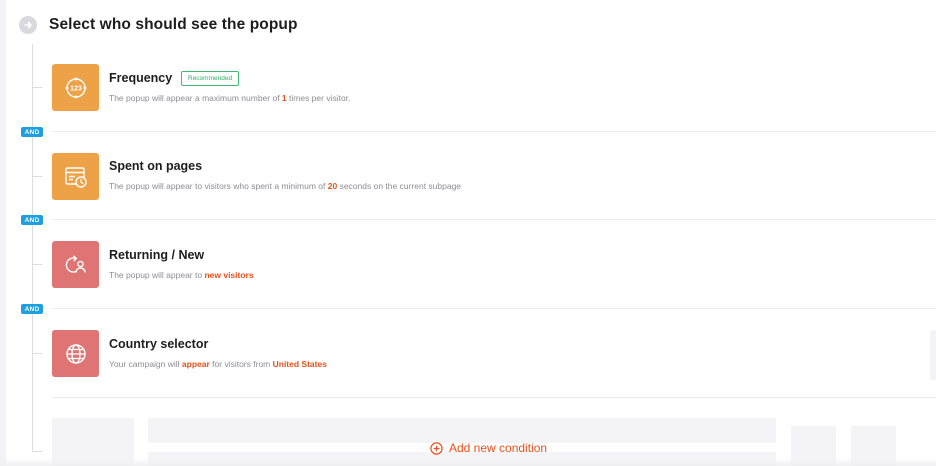 The image size is (936, 466). Describe the element at coordinates (32, 248) in the screenshot. I see `condition-timeline` at that location.